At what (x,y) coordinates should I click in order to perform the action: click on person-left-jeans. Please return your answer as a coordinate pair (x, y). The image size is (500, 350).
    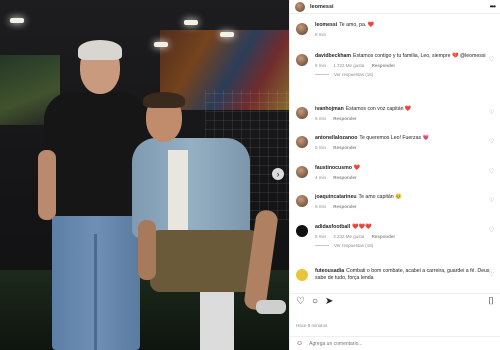
    Looking at the image, I should click on (96, 283).